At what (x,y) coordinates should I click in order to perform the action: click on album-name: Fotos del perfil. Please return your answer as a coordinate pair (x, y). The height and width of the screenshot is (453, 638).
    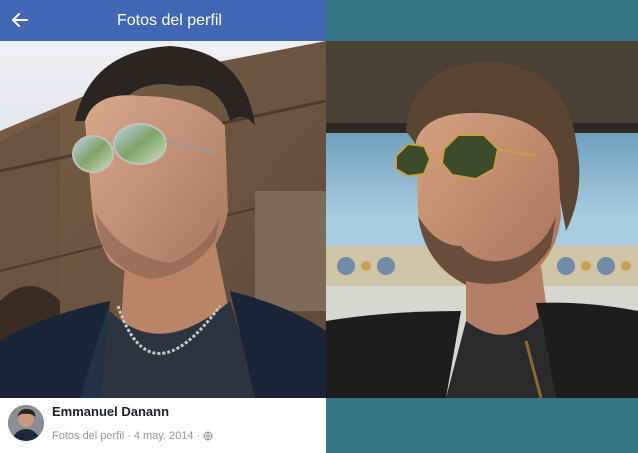
    Looking at the image, I should click on (88, 436).